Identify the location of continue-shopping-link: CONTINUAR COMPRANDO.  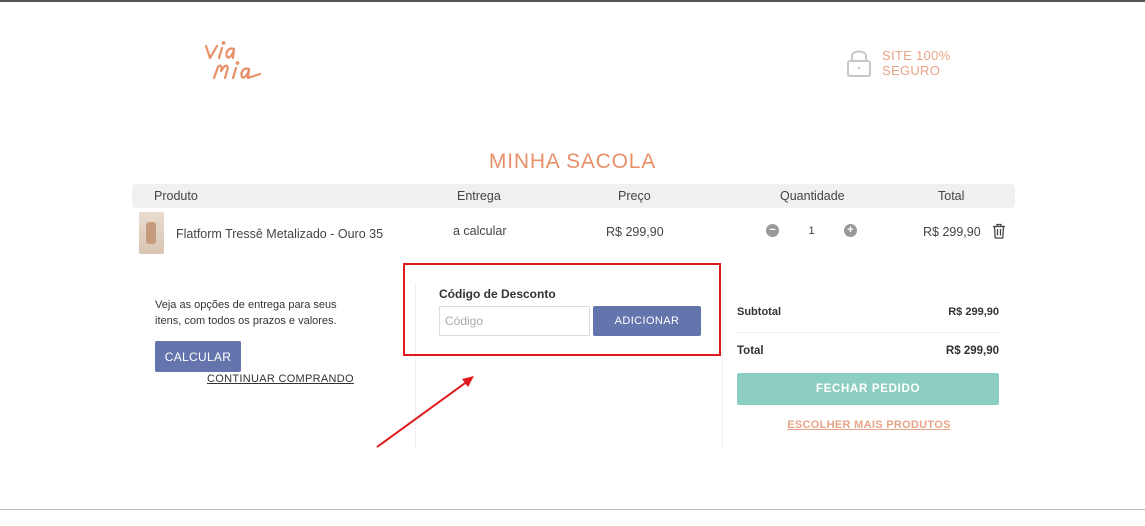
(280, 379).